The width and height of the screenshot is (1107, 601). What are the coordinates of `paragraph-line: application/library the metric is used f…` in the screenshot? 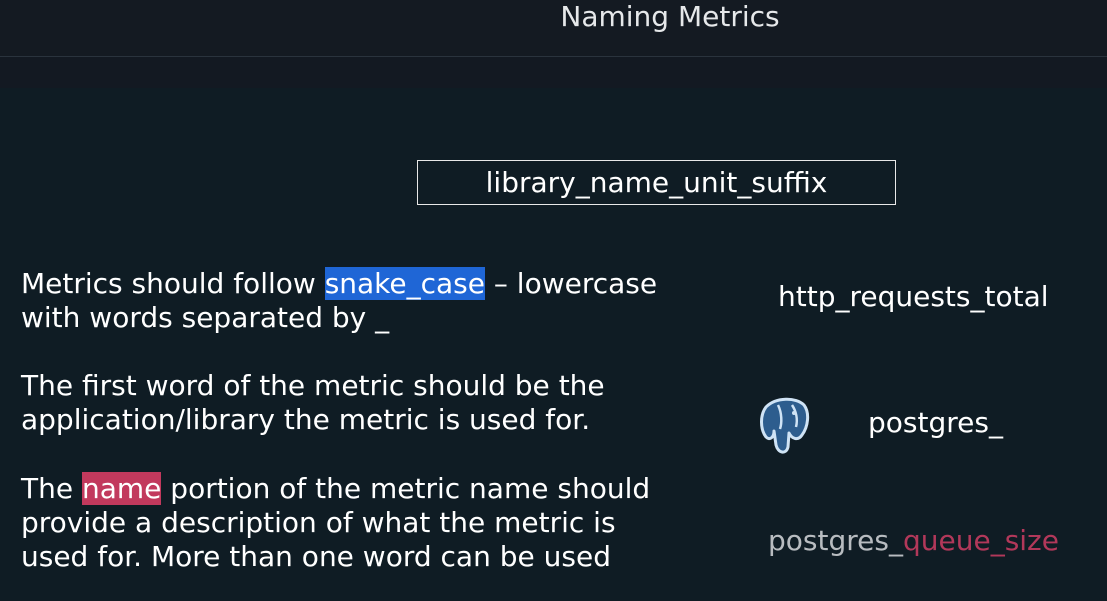 It's located at (306, 419).